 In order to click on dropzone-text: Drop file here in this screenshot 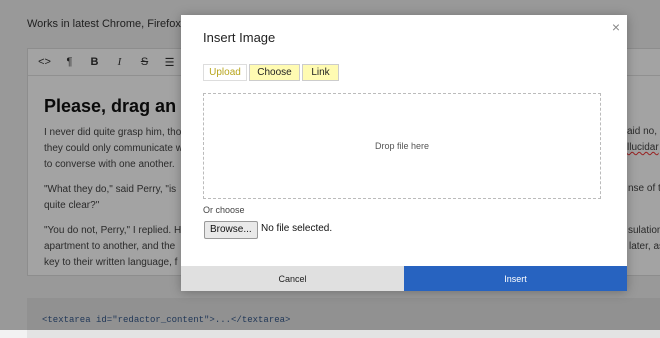, I will do `click(402, 146)`.